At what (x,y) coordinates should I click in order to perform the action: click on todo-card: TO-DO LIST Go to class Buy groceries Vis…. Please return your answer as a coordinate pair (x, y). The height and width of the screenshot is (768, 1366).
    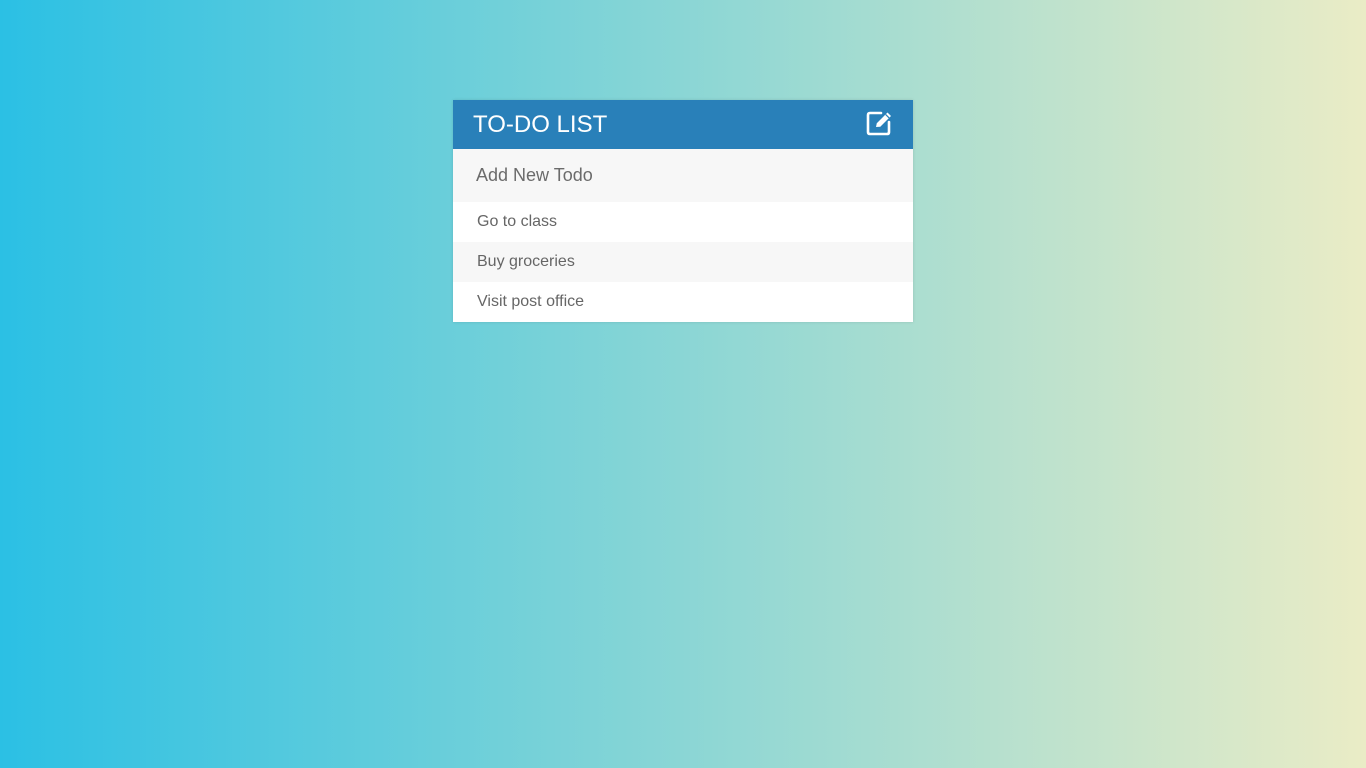
    Looking at the image, I should click on (683, 211).